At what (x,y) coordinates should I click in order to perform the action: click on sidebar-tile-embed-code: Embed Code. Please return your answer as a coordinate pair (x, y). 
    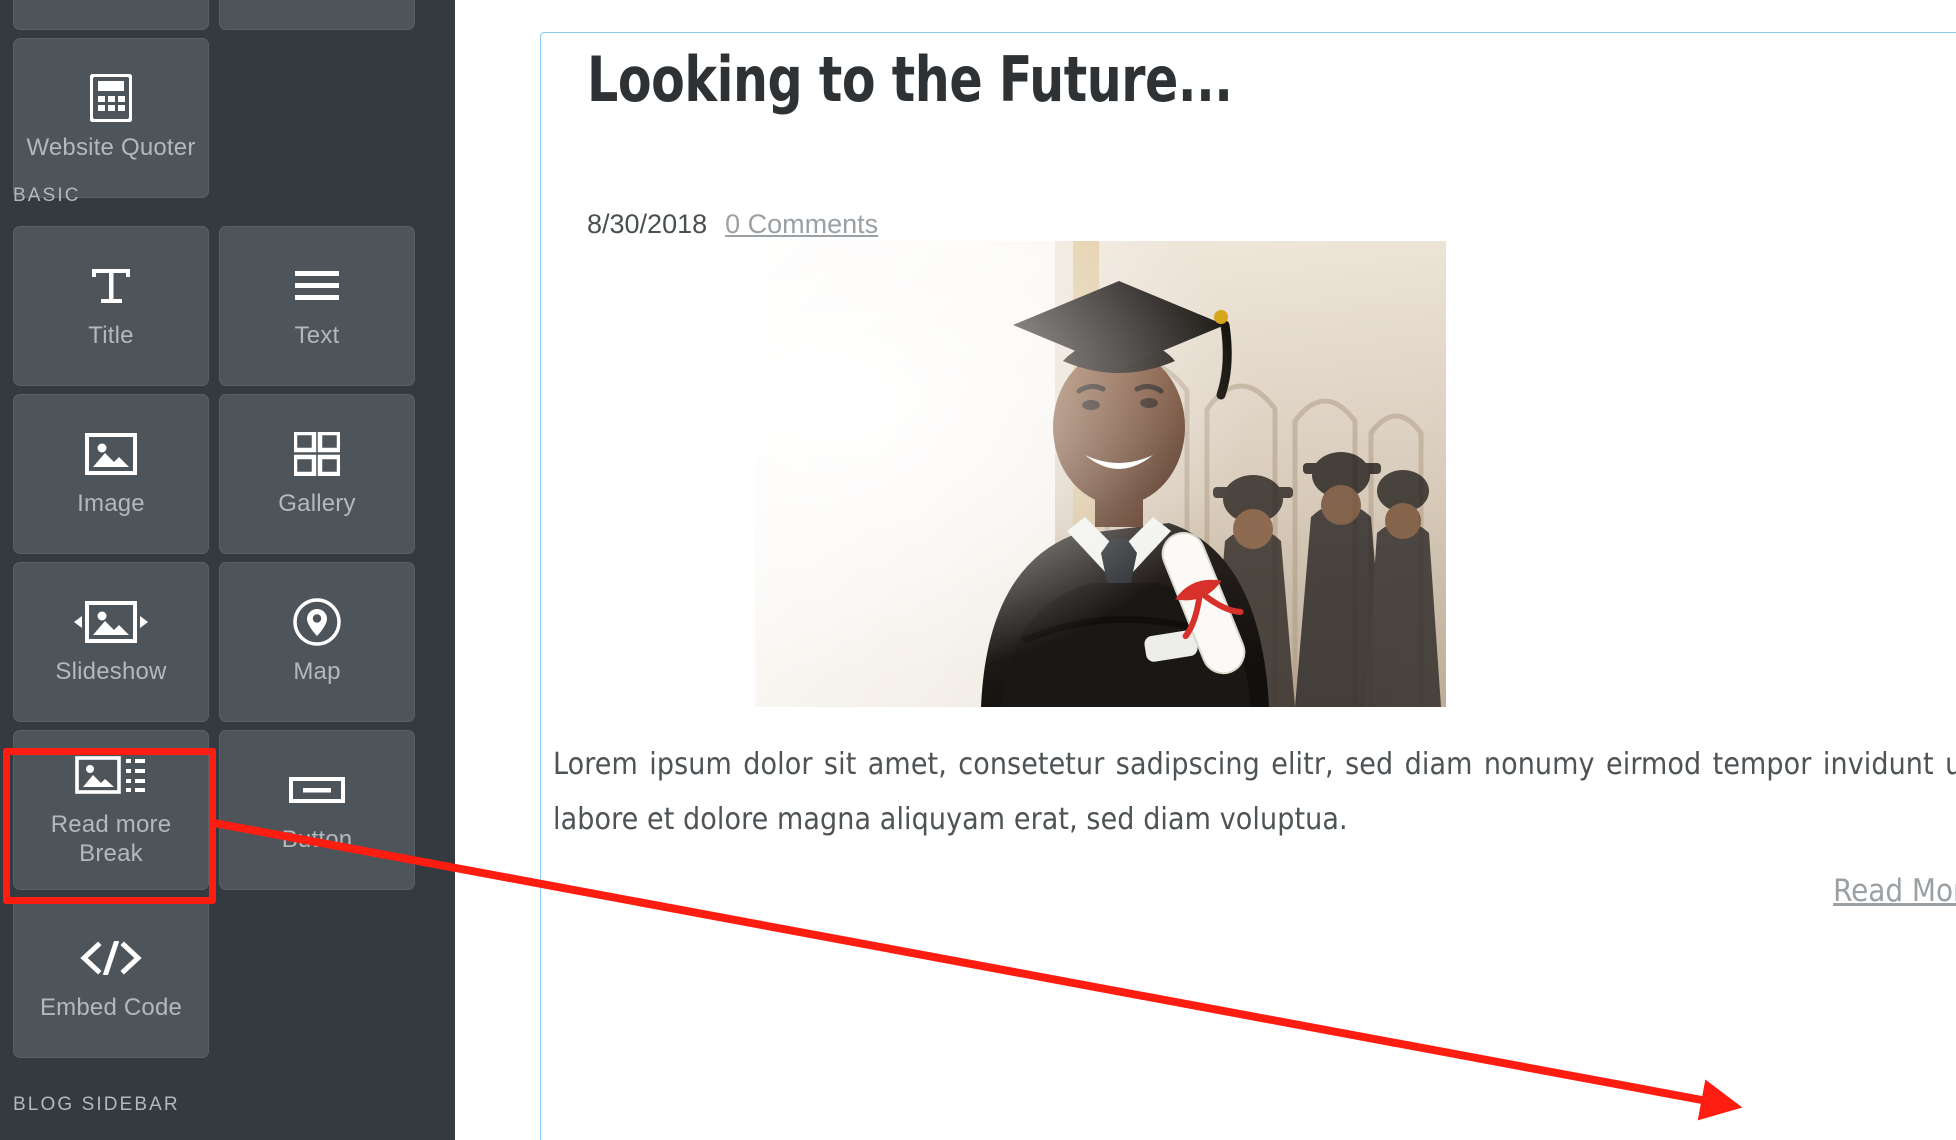
    Looking at the image, I should click on (111, 978).